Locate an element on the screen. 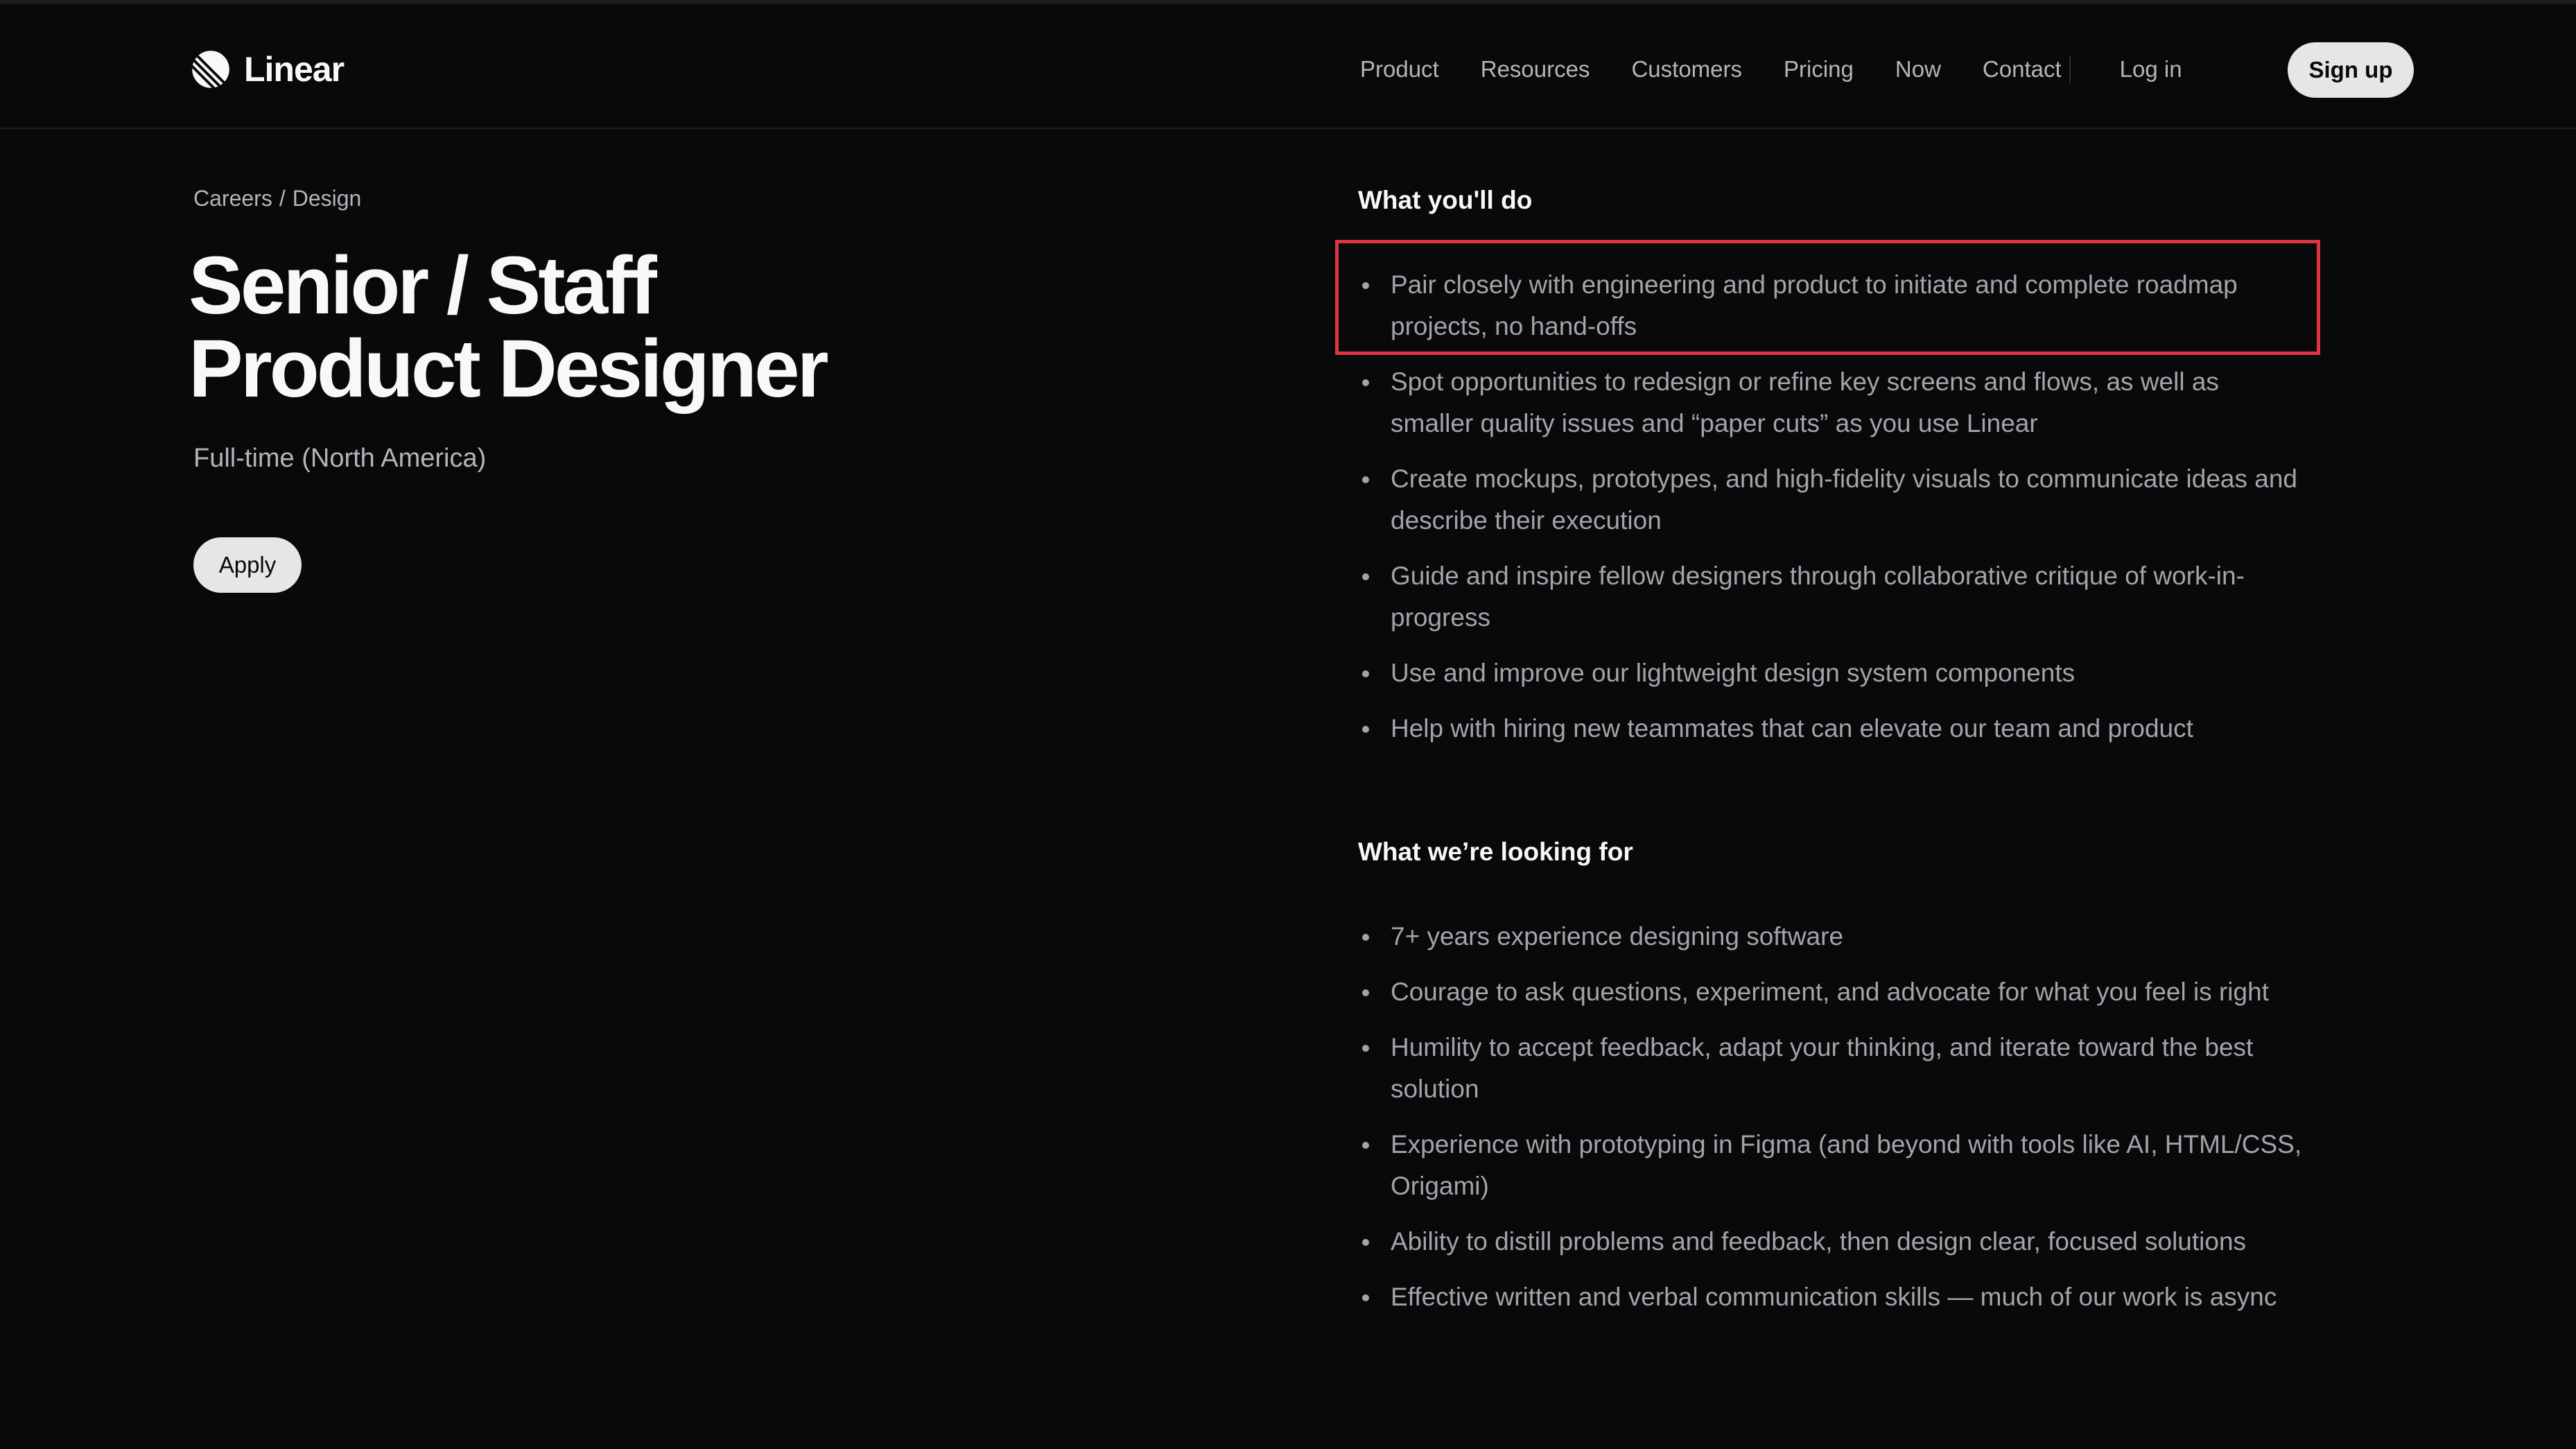  job-title-line-1: Senior / Staff is located at coordinates (423, 285).